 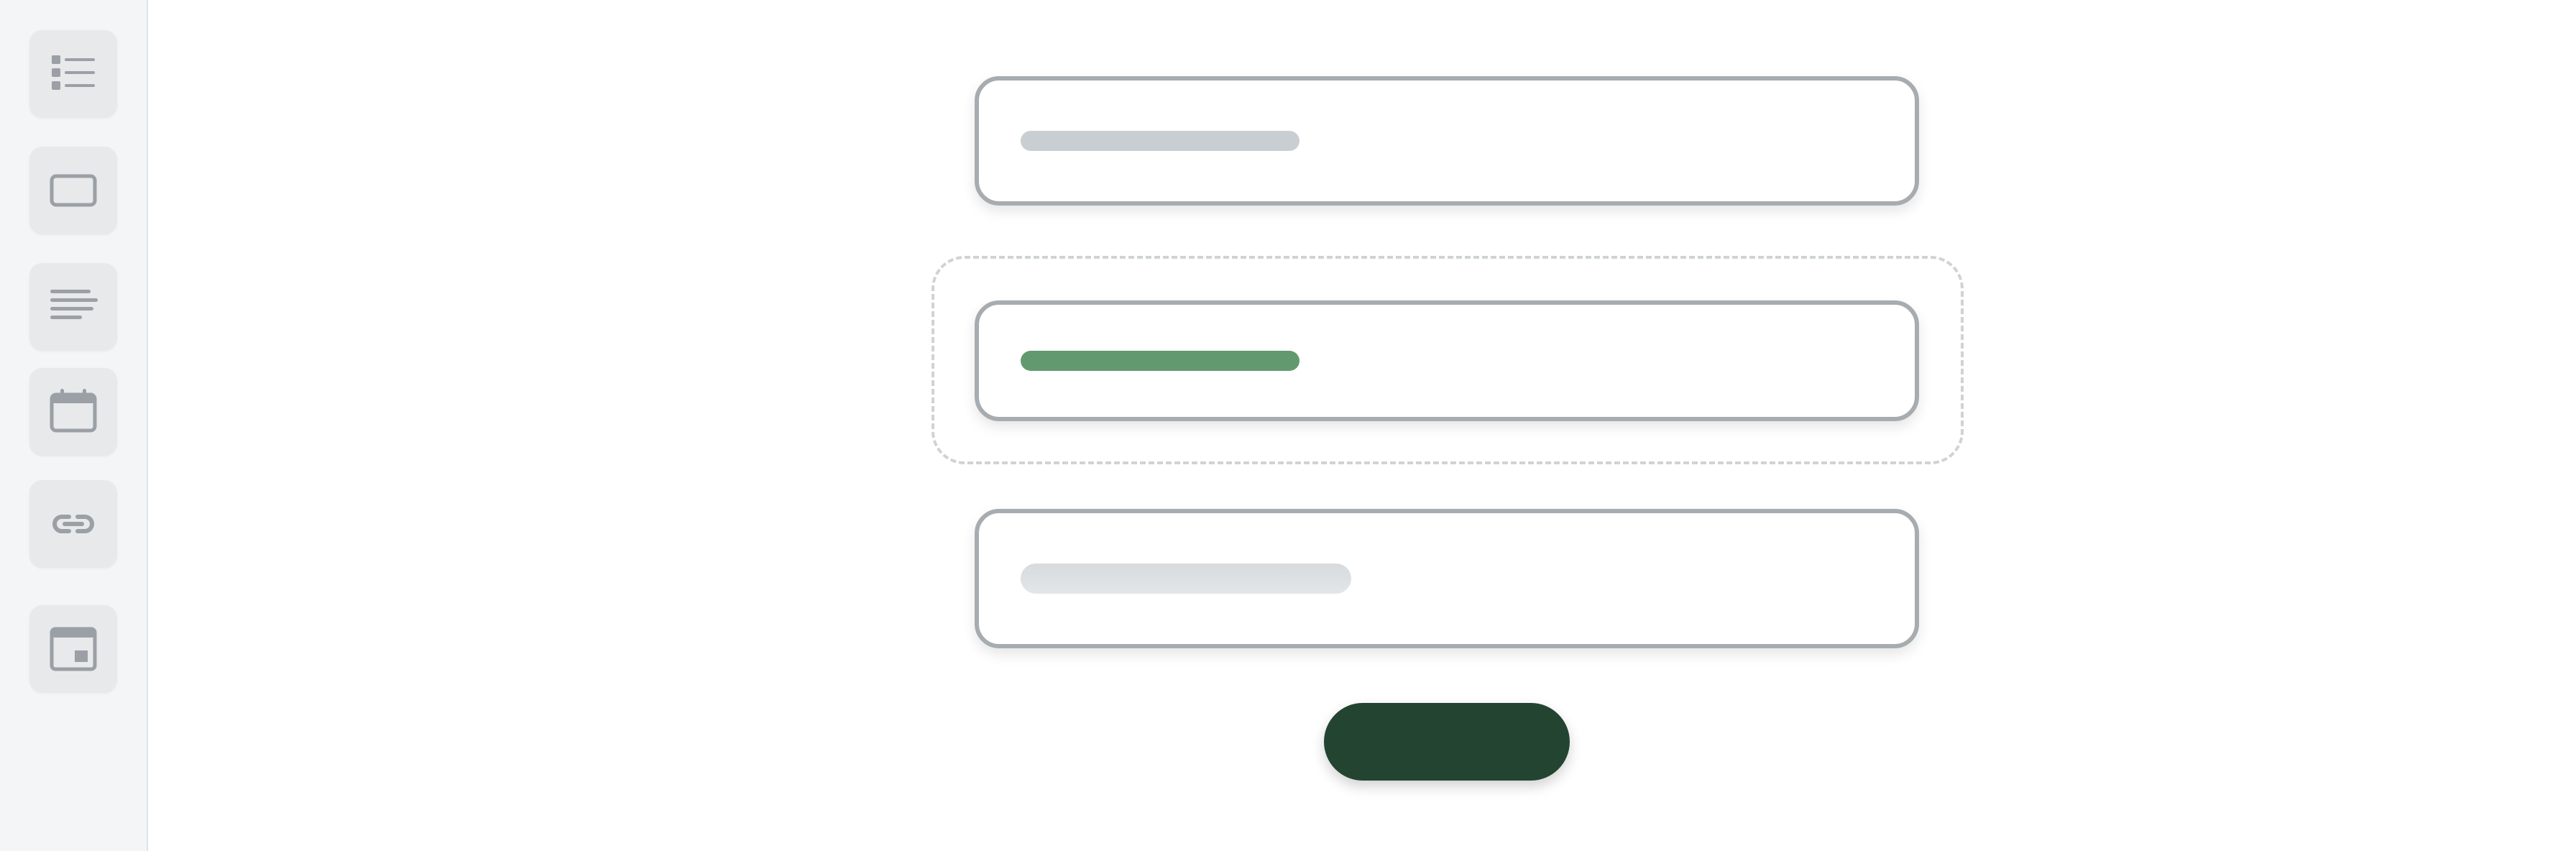 I want to click on component-toolbar, so click(x=74, y=425).